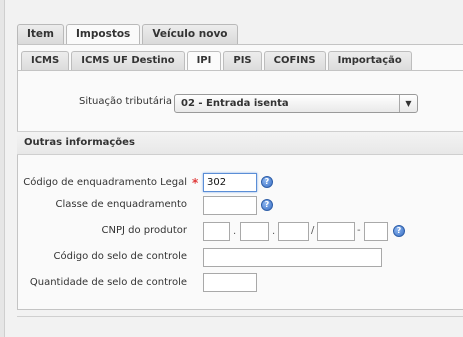  I want to click on codigo-selo-input, so click(292, 257).